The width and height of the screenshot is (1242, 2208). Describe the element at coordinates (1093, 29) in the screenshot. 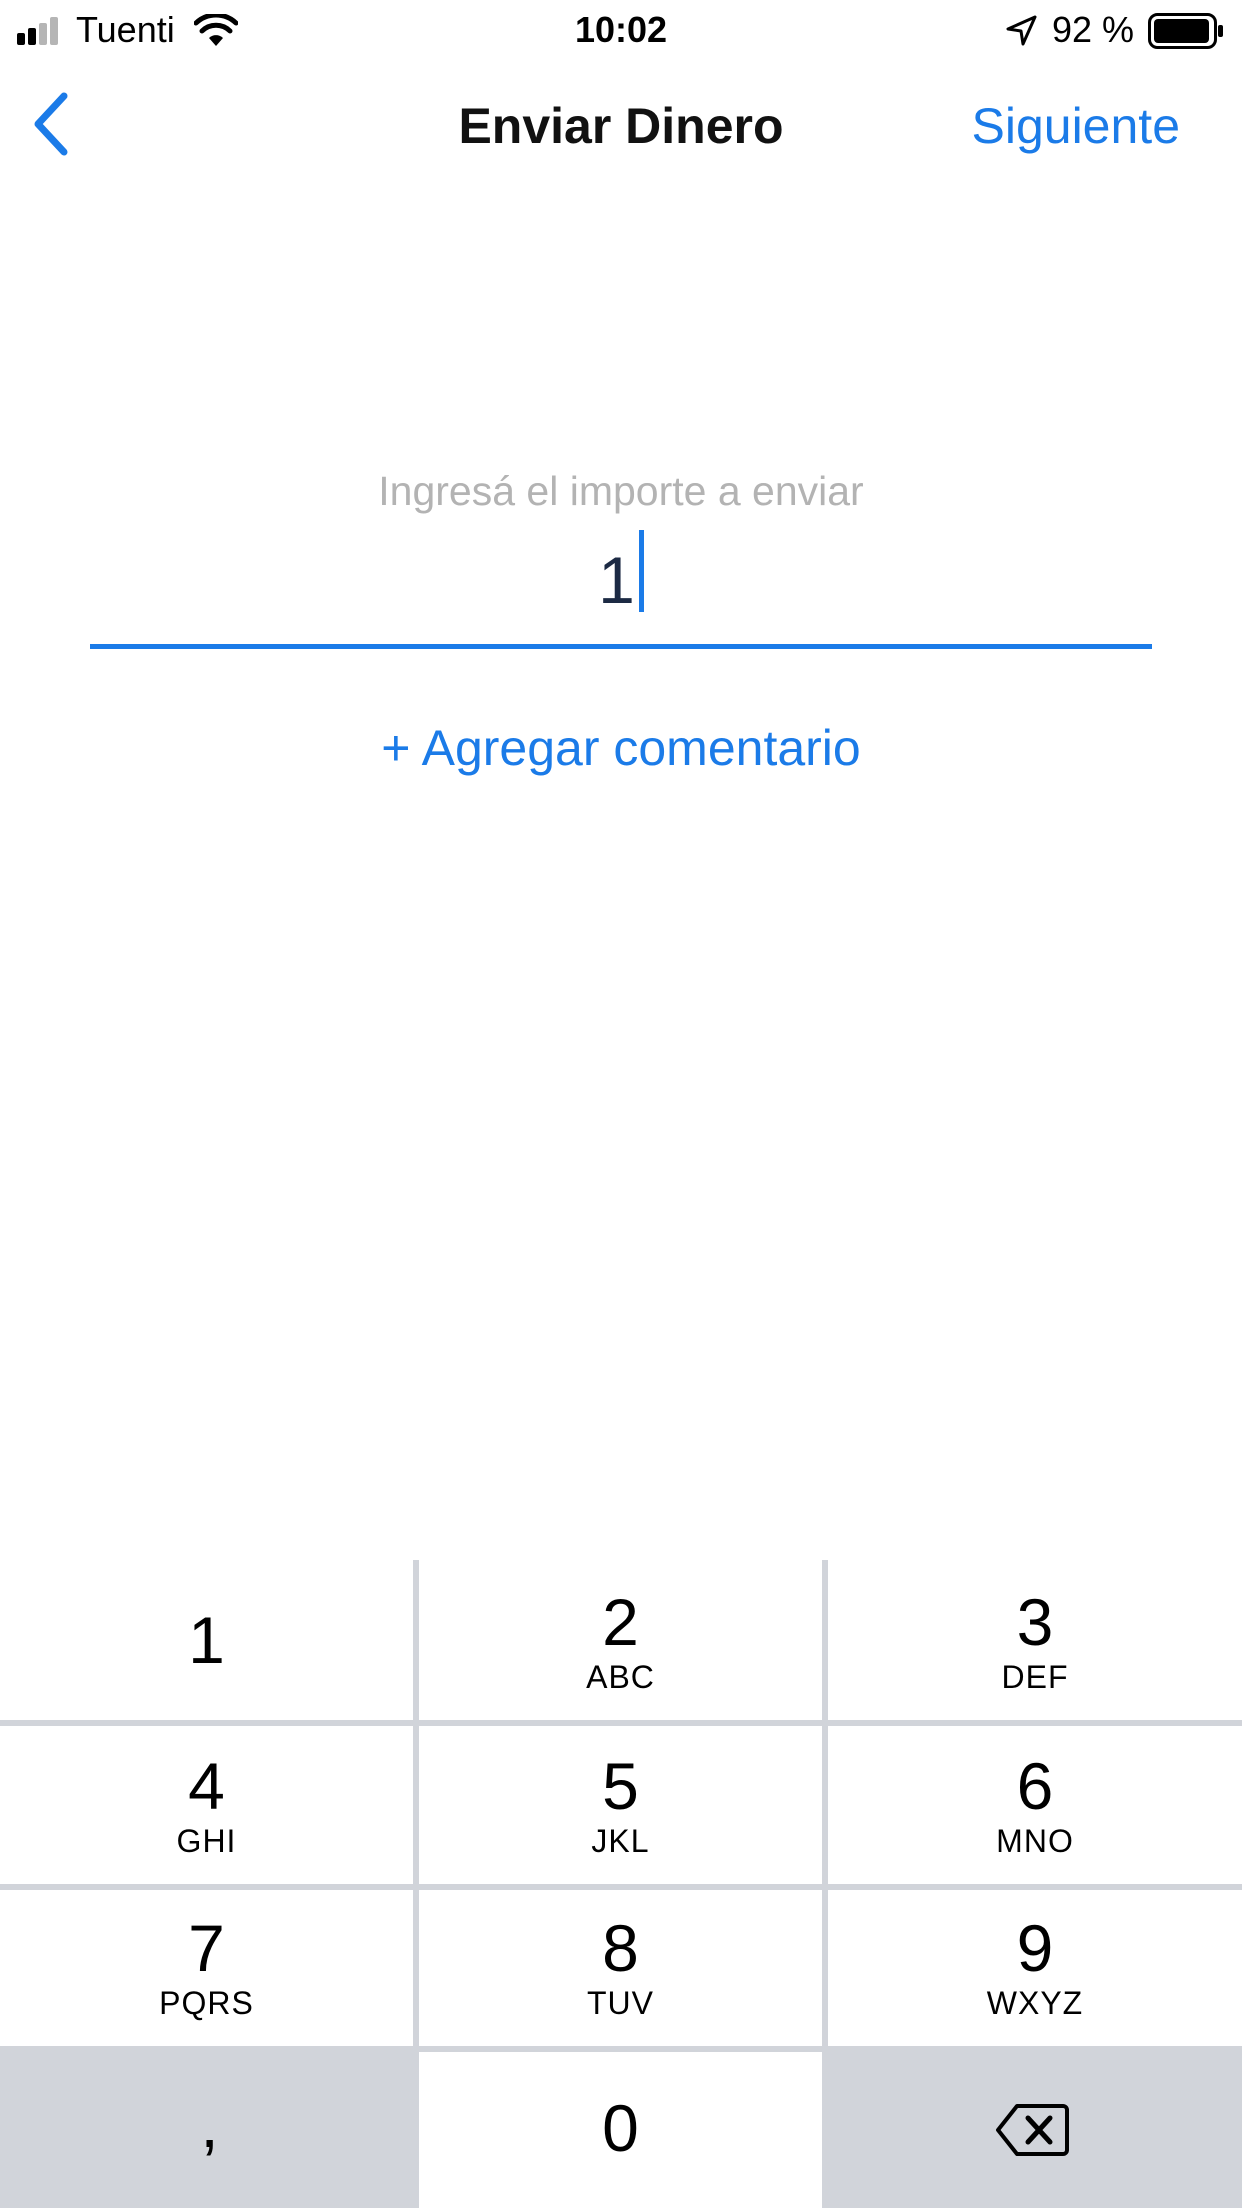

I see `battery-percent: 92 %` at that location.